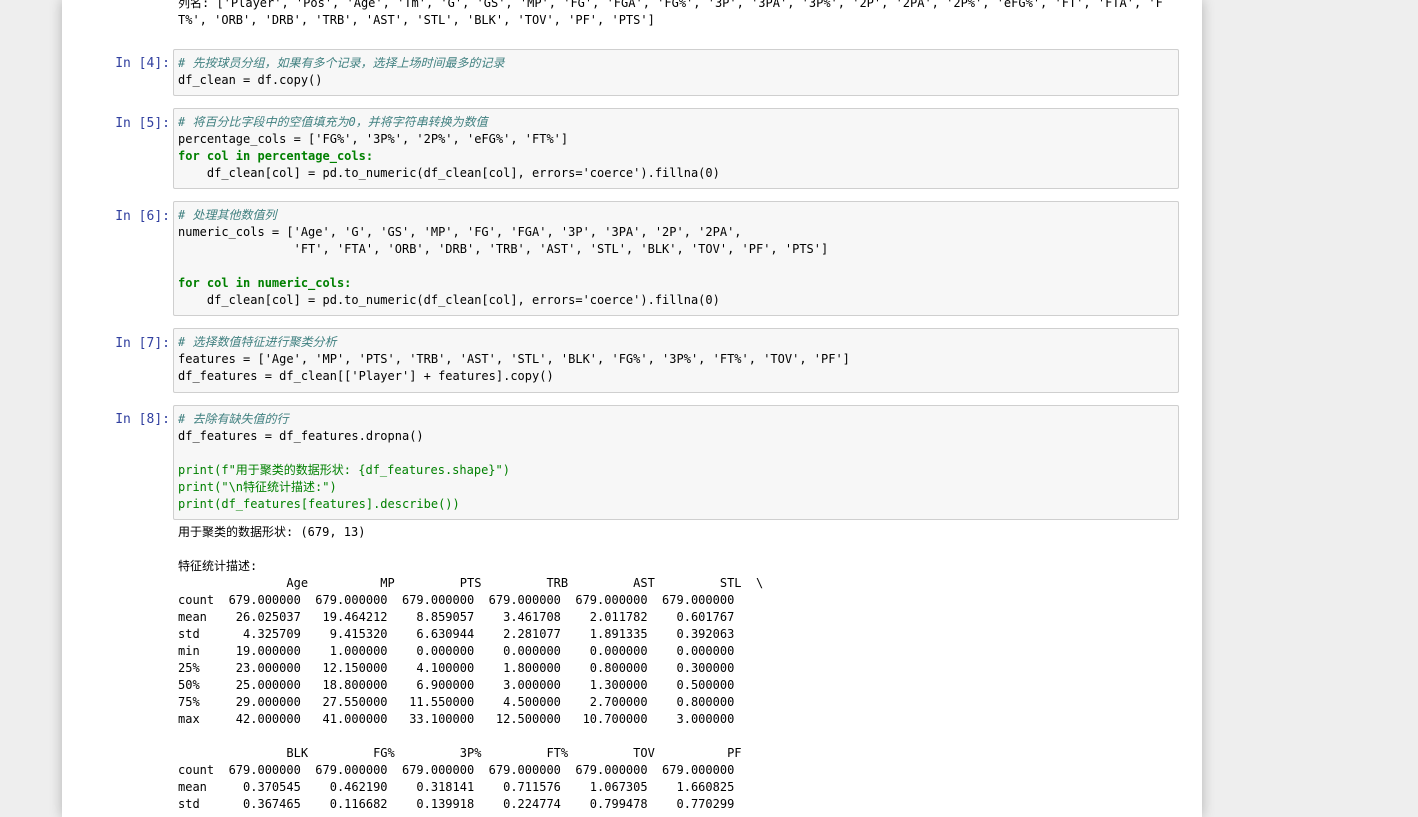  What do you see at coordinates (142, 216) in the screenshot?
I see `cell-prompt-6: In [6]:` at bounding box center [142, 216].